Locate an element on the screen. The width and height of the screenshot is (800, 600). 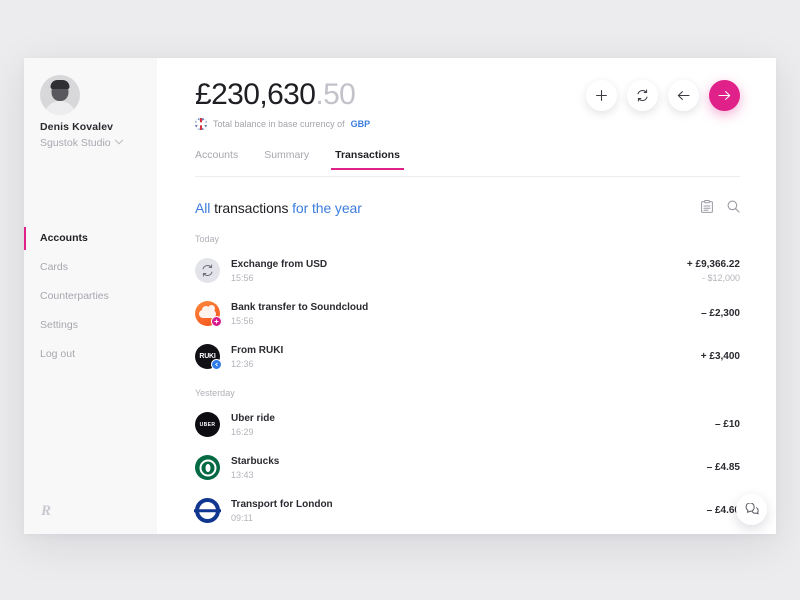
transaction-details: Bank transfer to Soundcloud 15:56 is located at coordinates (466, 314).